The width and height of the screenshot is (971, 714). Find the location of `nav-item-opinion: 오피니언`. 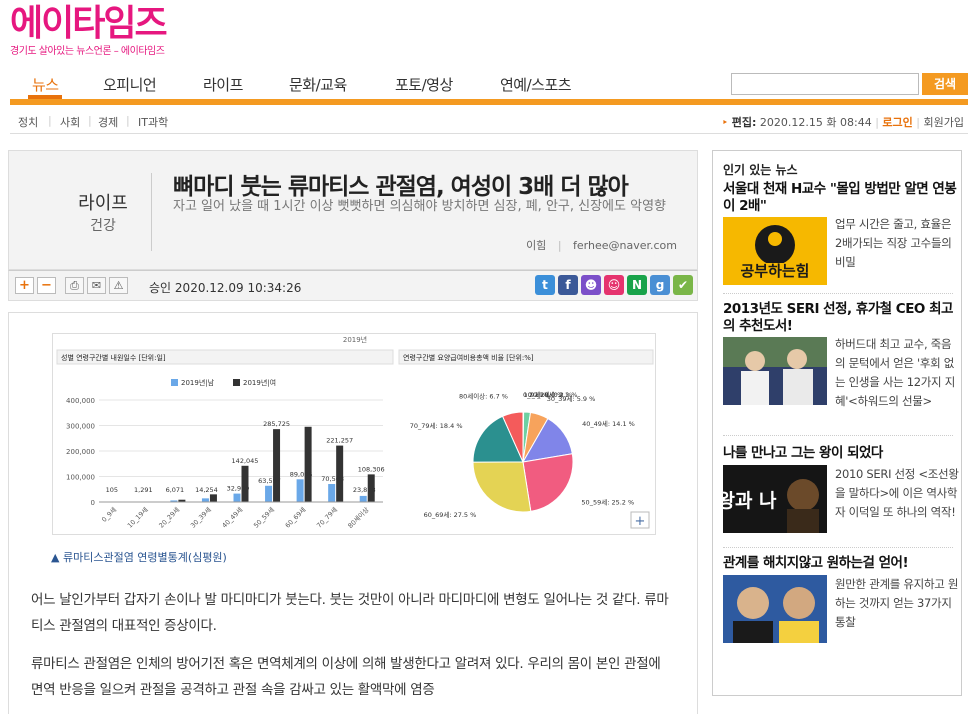

nav-item-opinion: 오피니언 is located at coordinates (130, 85).